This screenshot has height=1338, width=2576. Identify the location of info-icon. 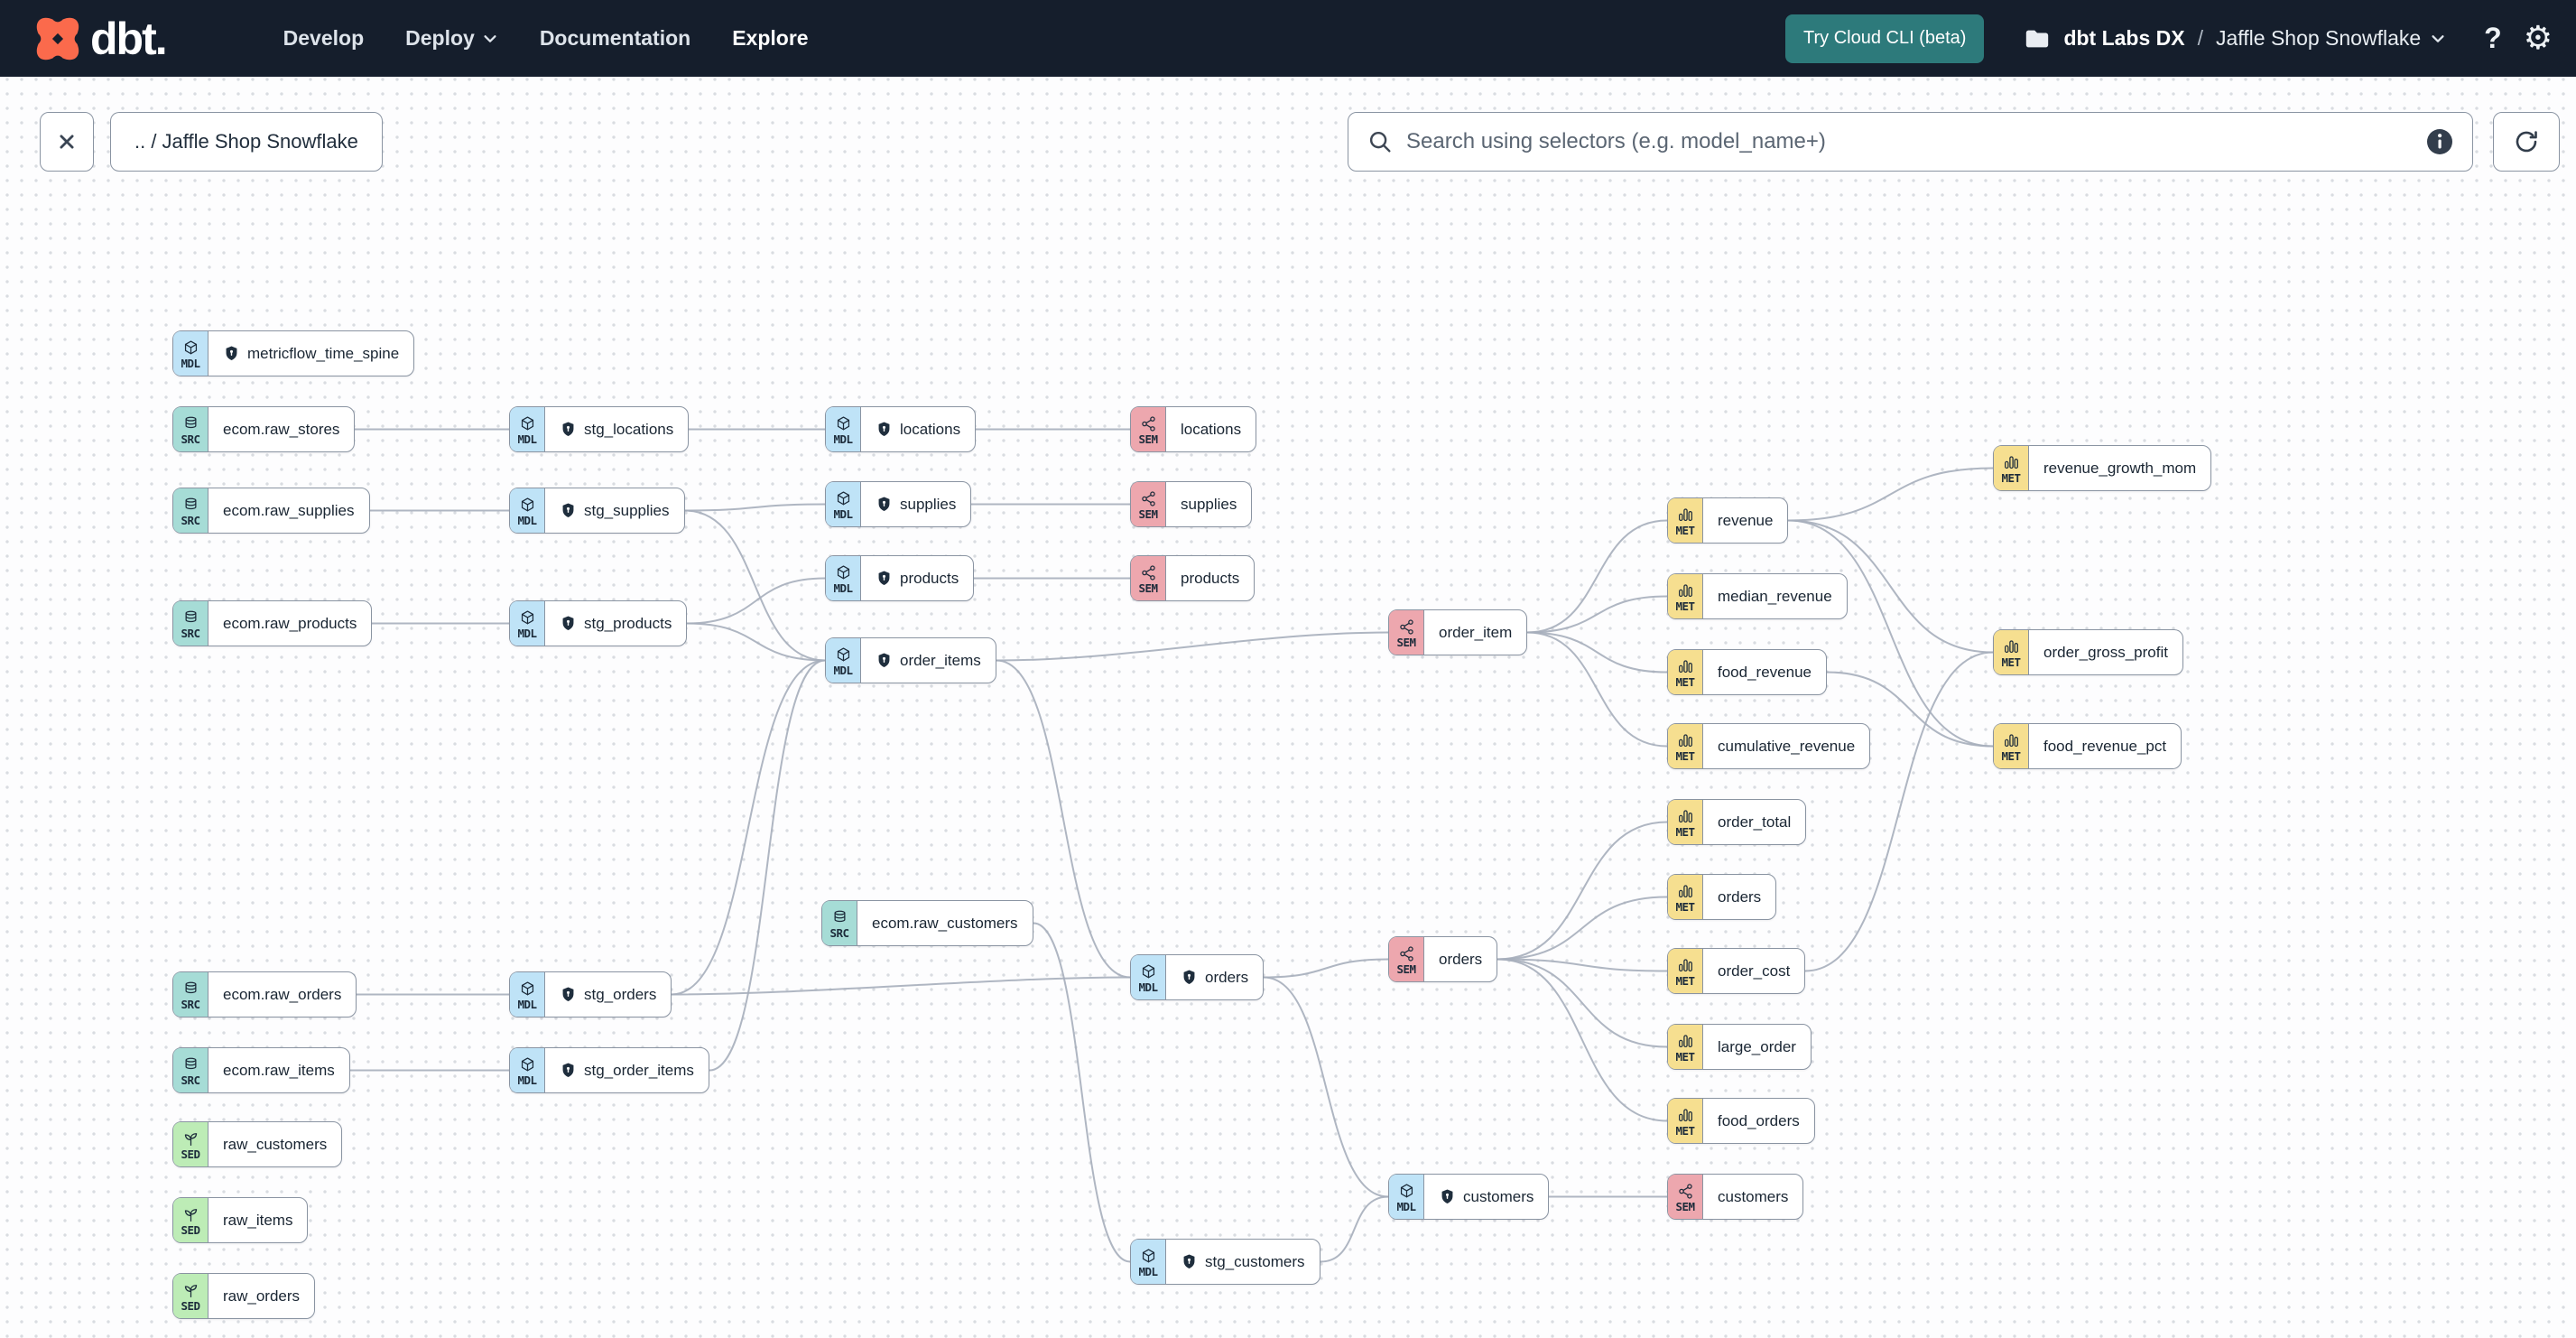
(2439, 141).